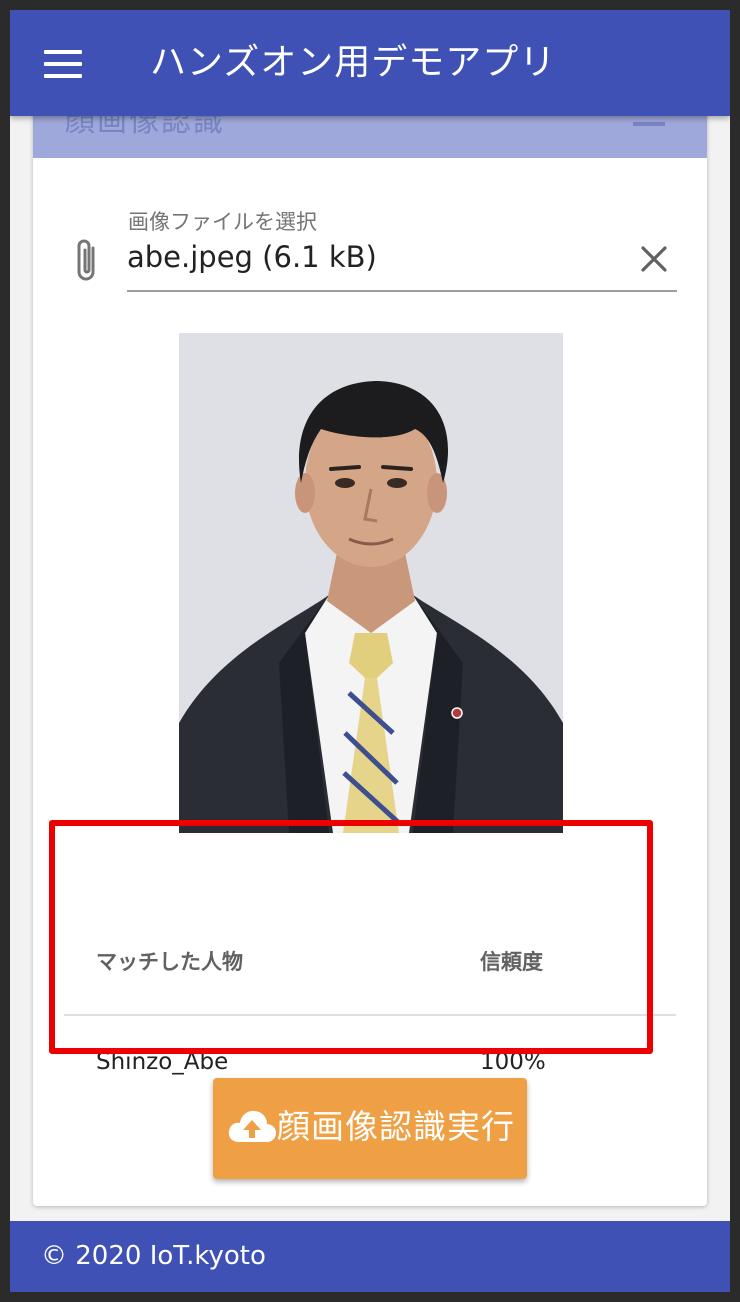 This screenshot has height=1302, width=740. What do you see at coordinates (402, 291) in the screenshot?
I see `file-input-underline` at bounding box center [402, 291].